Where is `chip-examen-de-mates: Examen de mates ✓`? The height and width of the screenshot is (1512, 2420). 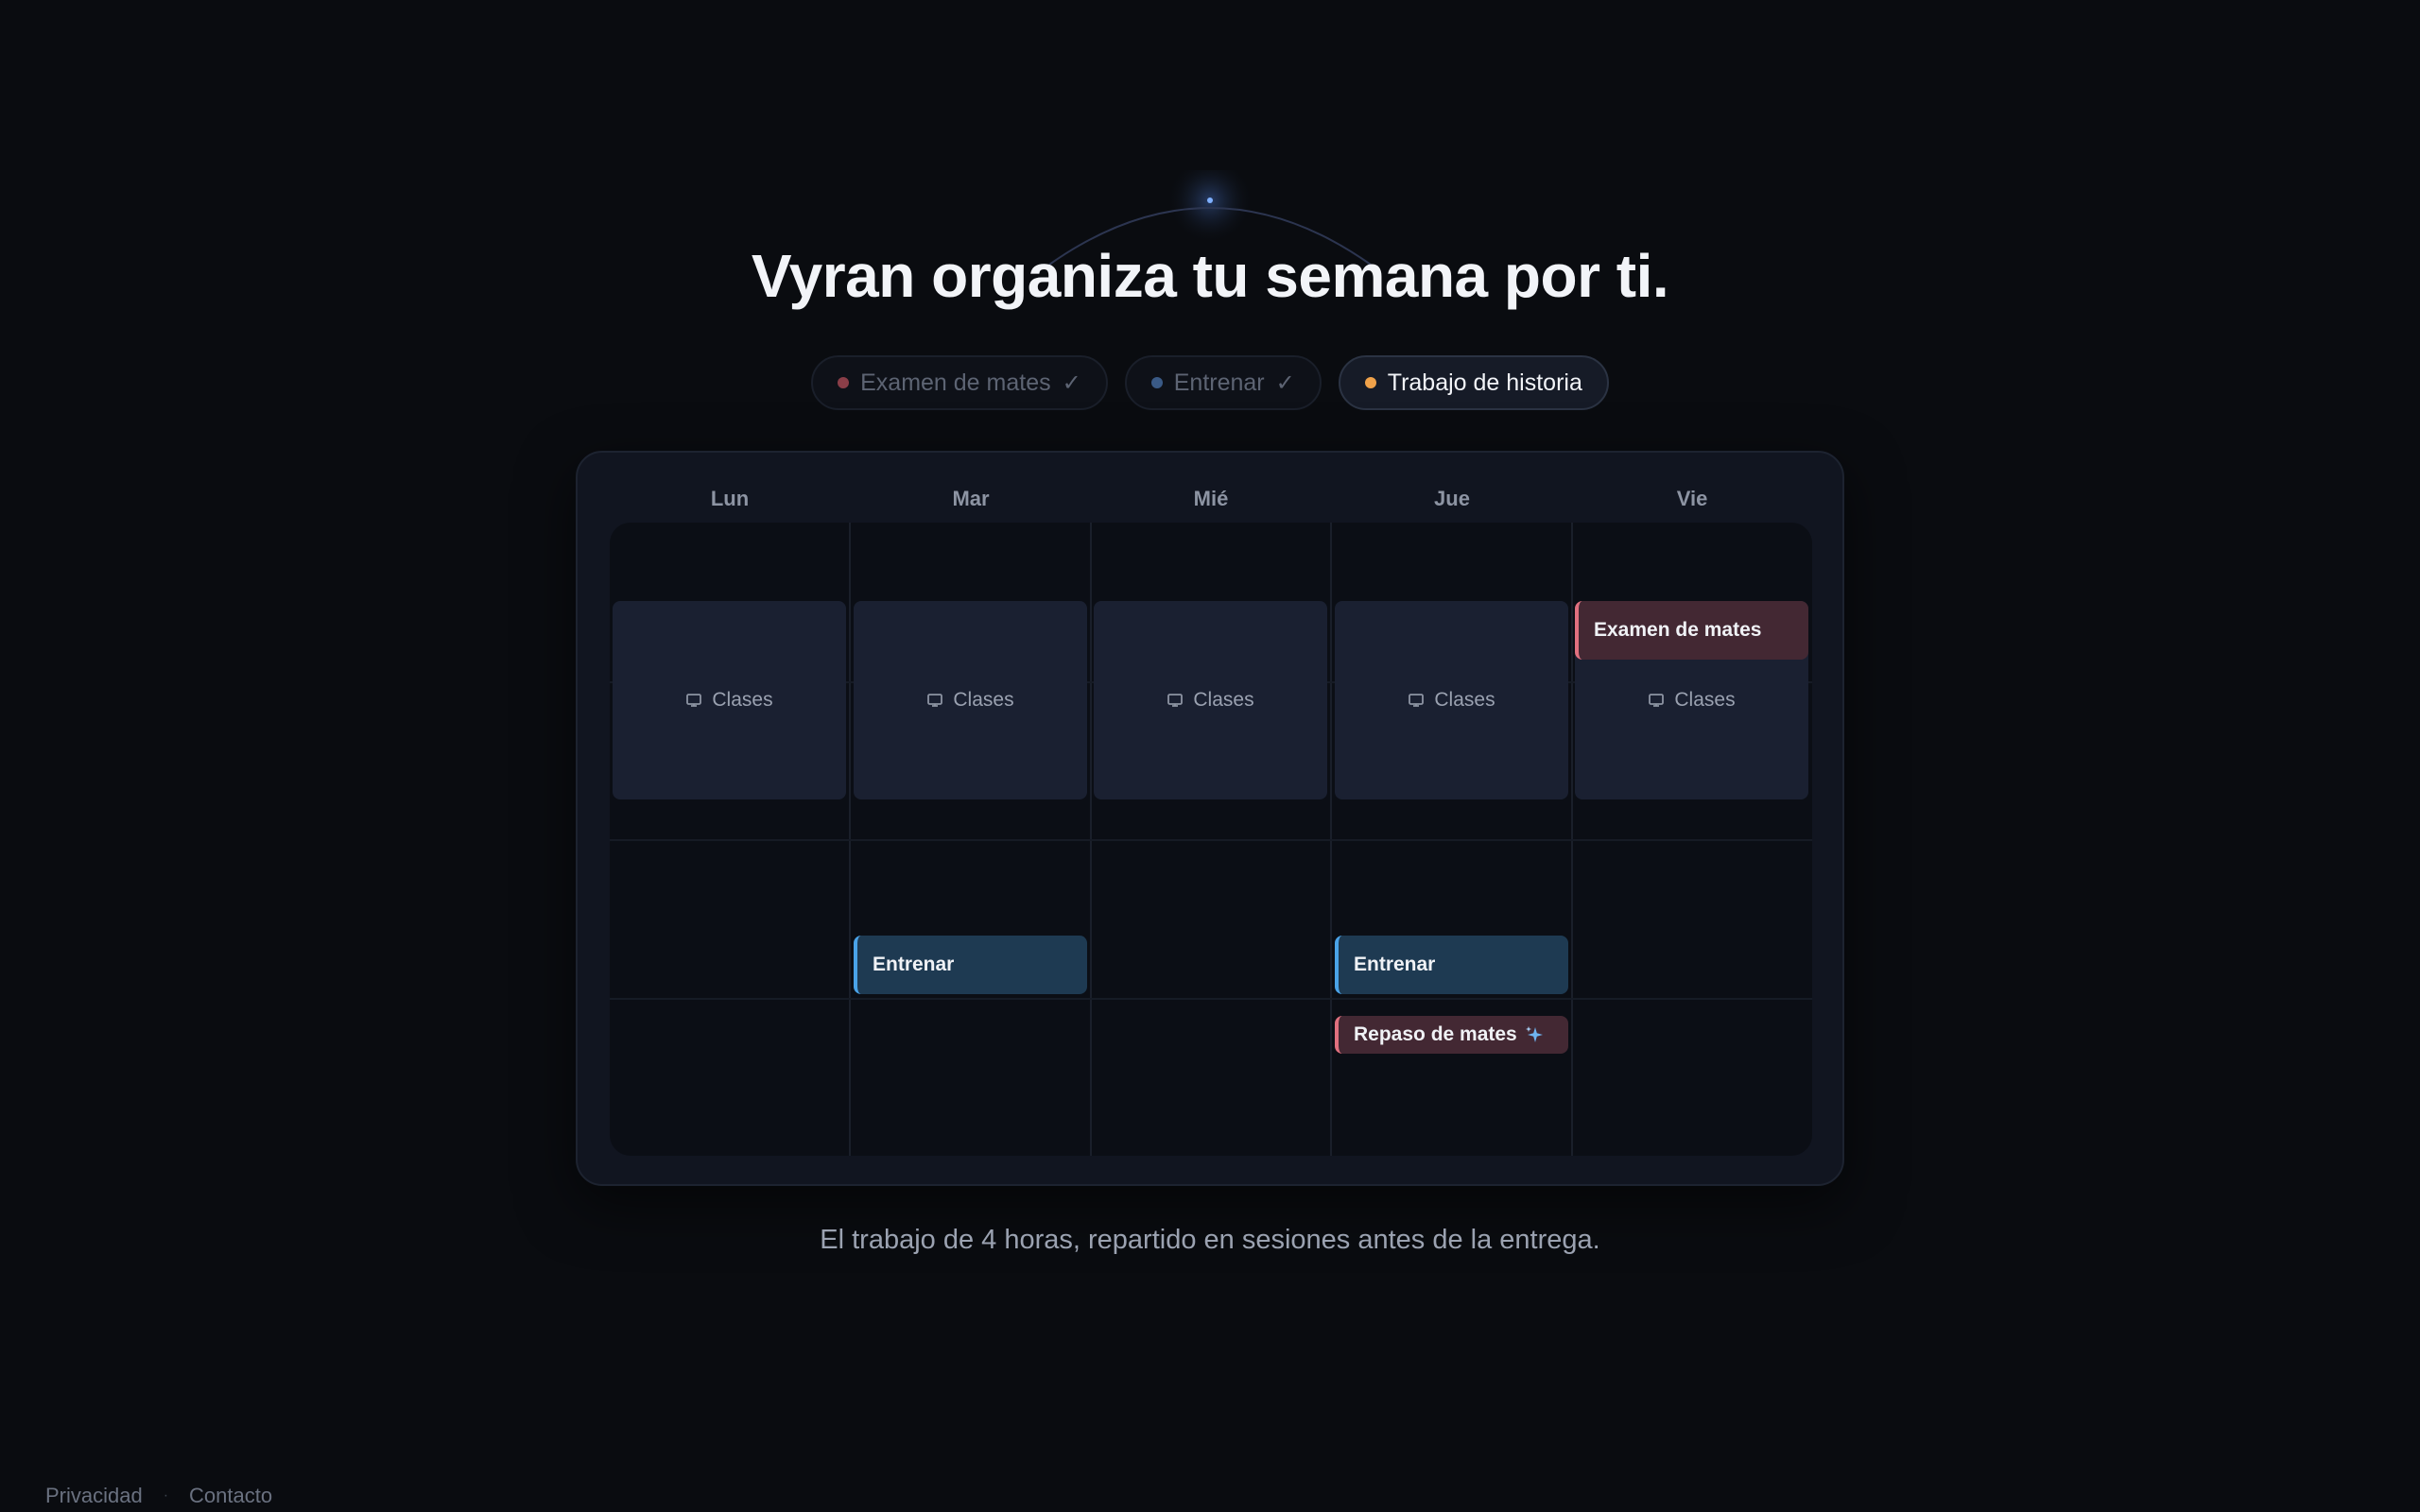
chip-examen-de-mates: Examen de mates ✓ is located at coordinates (959, 382).